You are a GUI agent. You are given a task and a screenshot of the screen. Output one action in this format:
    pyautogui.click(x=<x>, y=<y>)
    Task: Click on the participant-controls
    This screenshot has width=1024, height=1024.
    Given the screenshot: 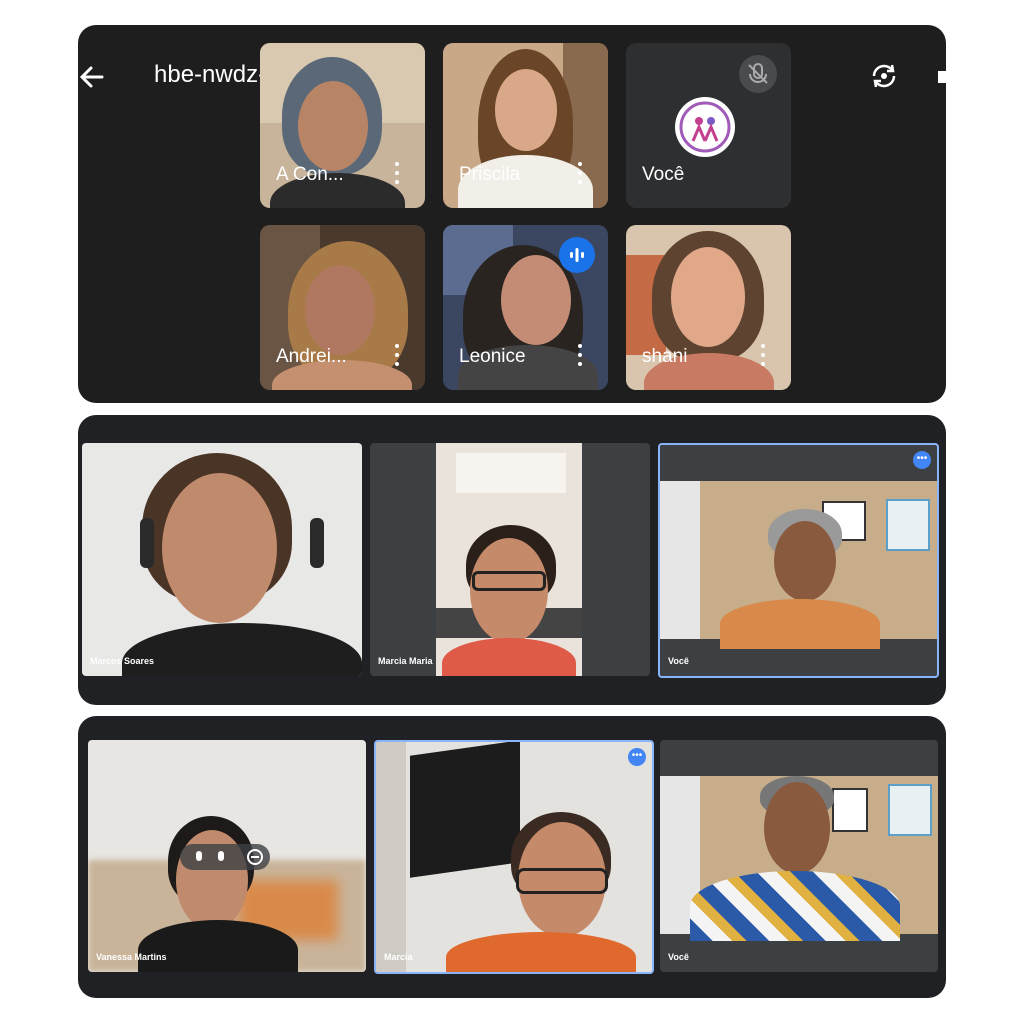 What is the action you would take?
    pyautogui.click(x=225, y=857)
    